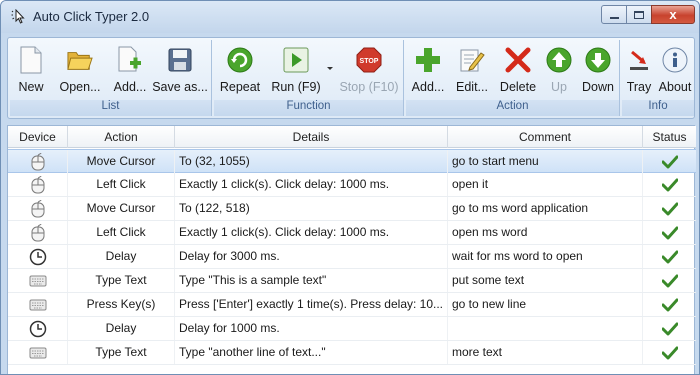 The width and height of the screenshot is (700, 375). I want to click on cell-details: Delay for 1000 ms., so click(311, 328).